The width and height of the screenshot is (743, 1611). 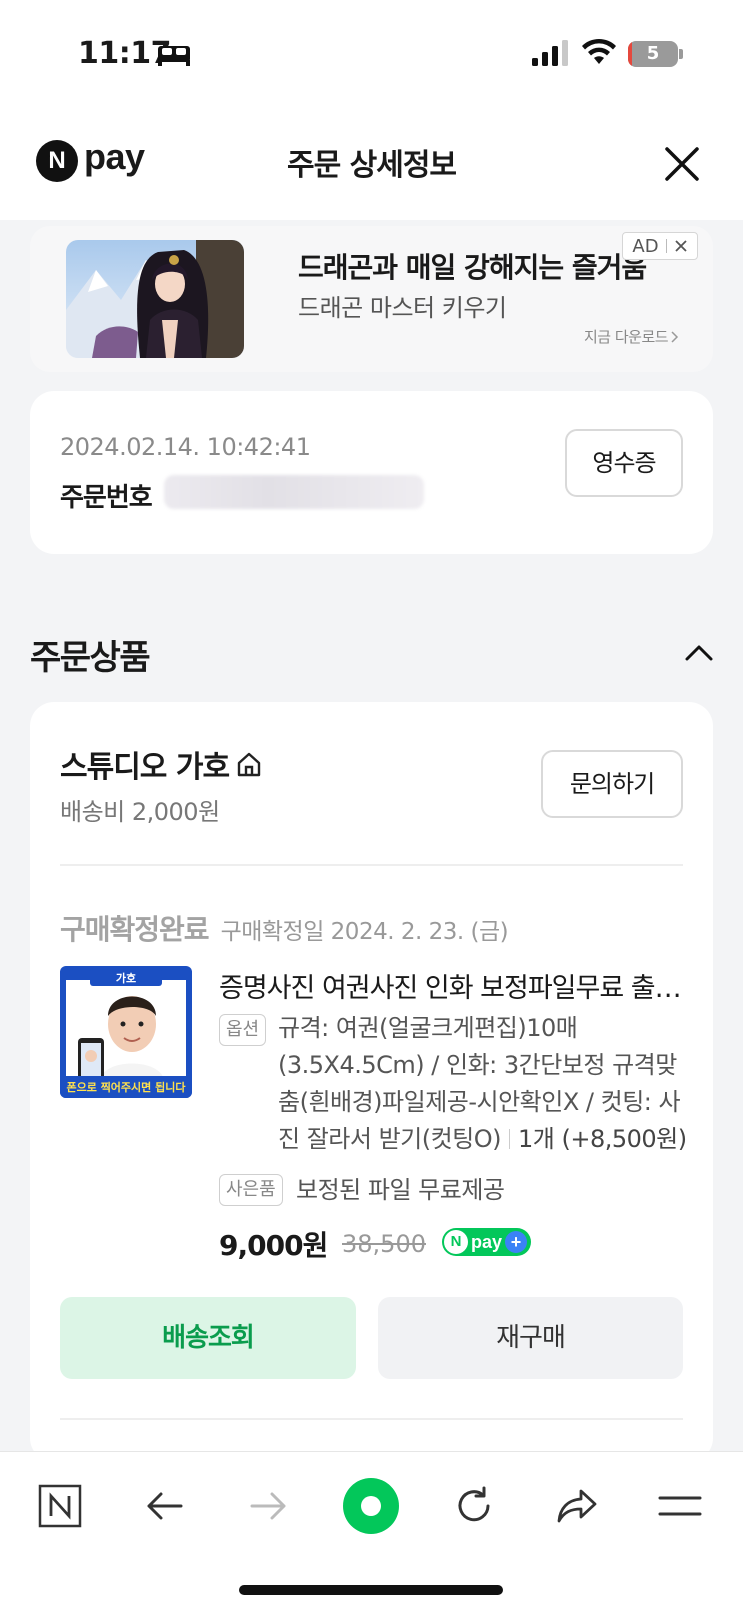 What do you see at coordinates (155, 299) in the screenshot?
I see `ad-game-character-image` at bounding box center [155, 299].